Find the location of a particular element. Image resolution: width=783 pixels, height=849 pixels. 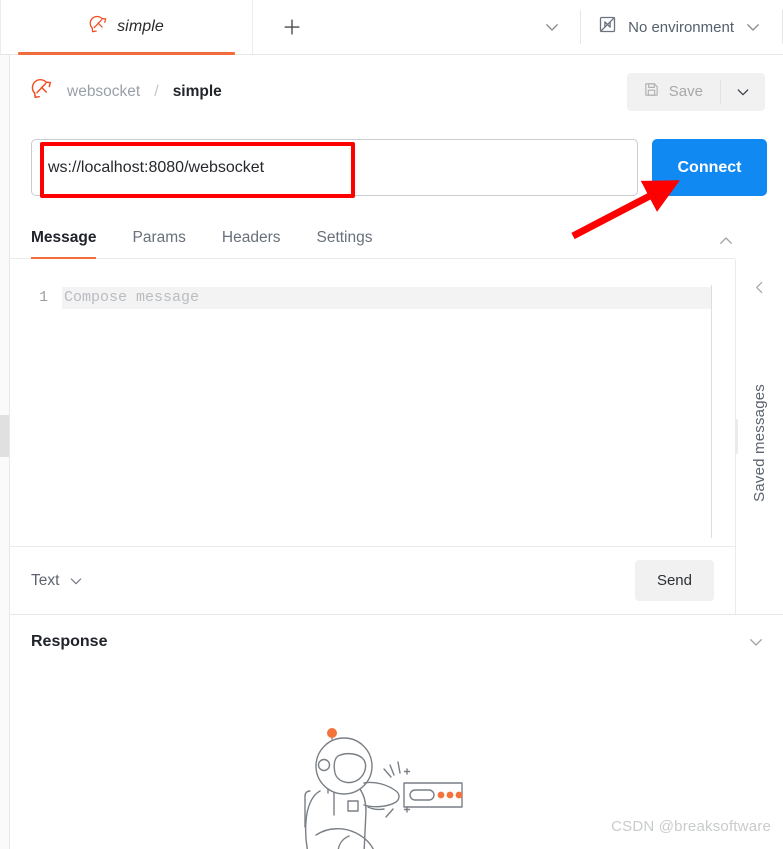

save-button: Save is located at coordinates (673, 92).